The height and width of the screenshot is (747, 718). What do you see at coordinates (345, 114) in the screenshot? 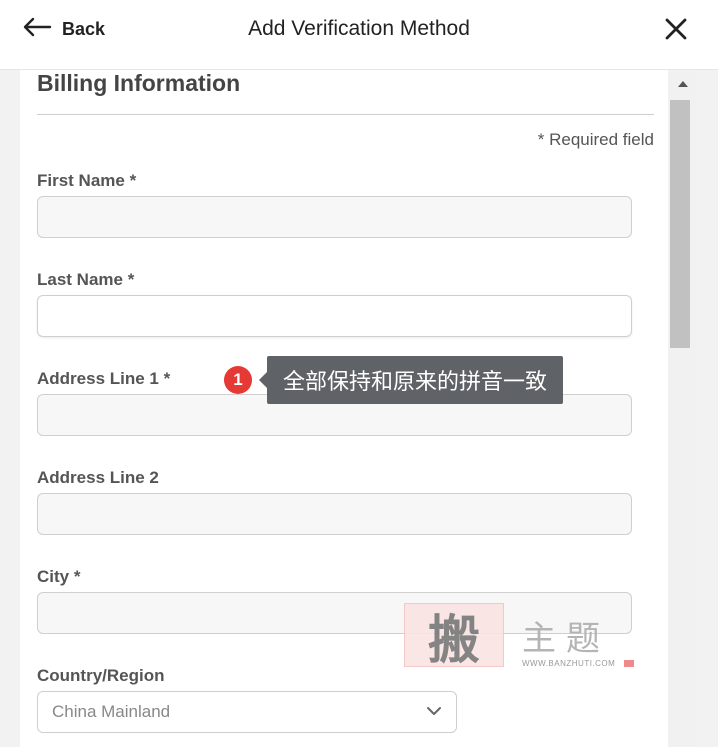
I see `divider` at bounding box center [345, 114].